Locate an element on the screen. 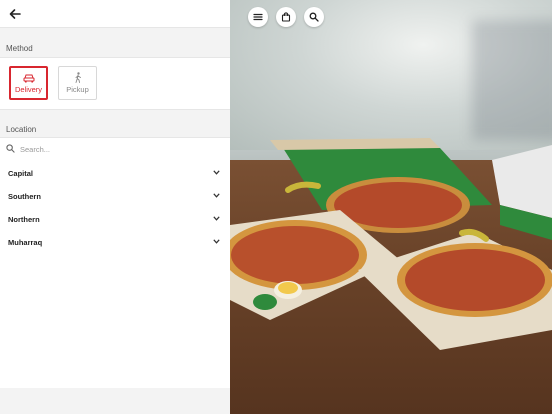 This screenshot has width=552, height=414. region-southern: Southern is located at coordinates (115, 194).